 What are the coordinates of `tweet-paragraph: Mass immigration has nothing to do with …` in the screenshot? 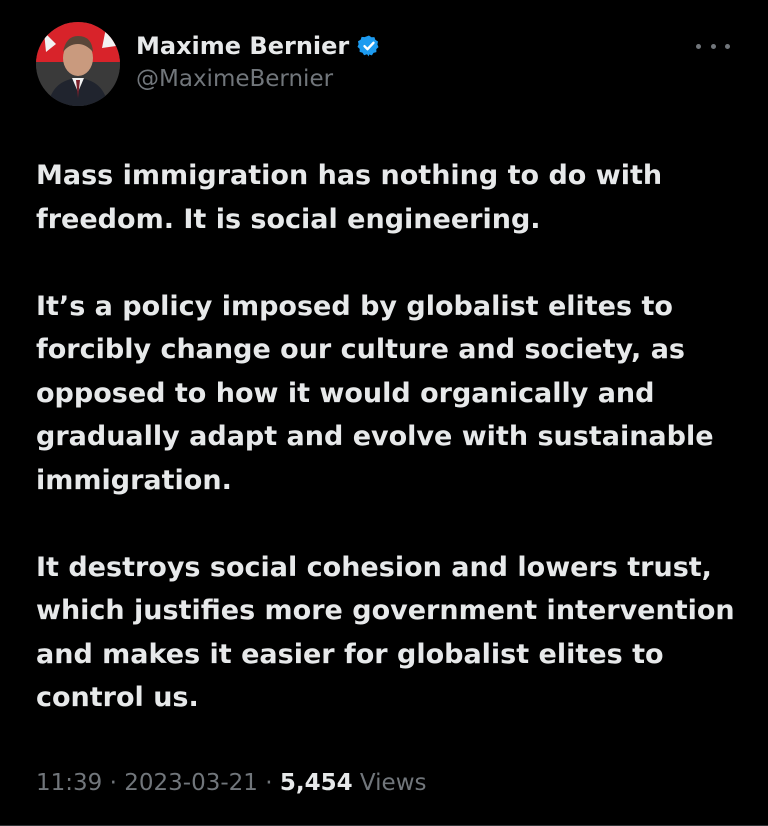 It's located at (349, 197).